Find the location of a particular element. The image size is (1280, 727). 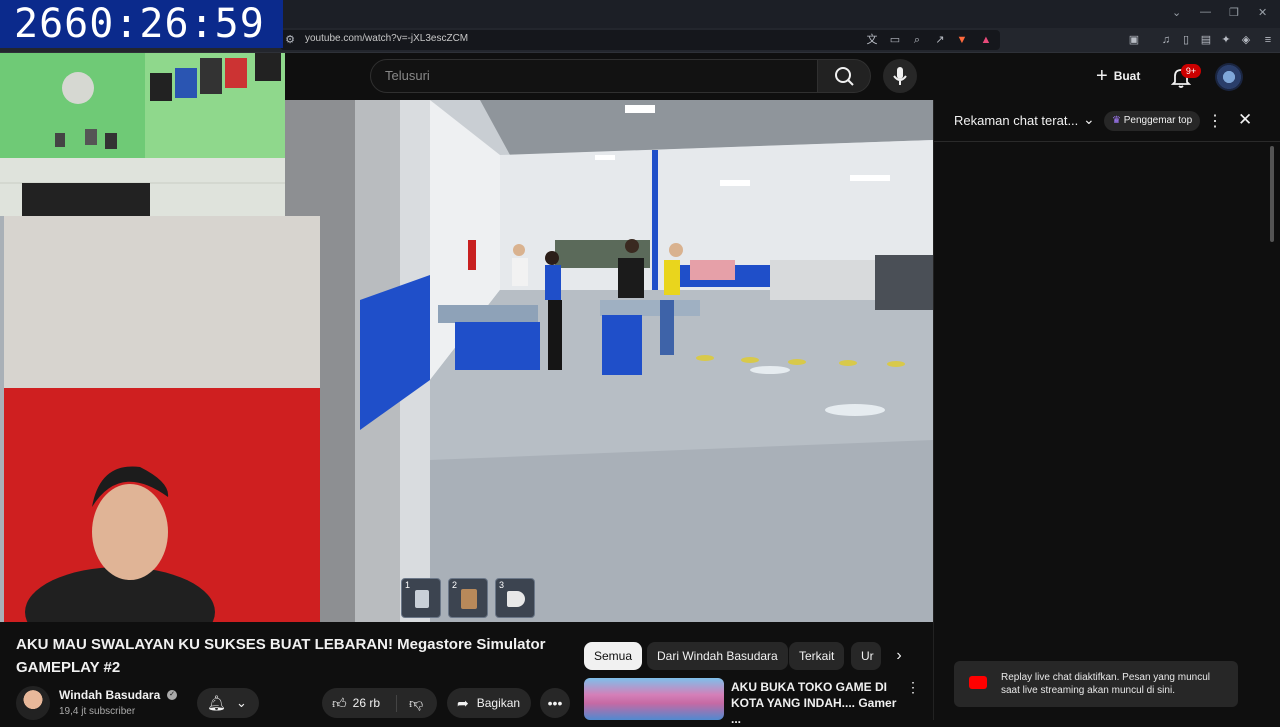

stream-timer: 2660:26:59 is located at coordinates (141, 24).